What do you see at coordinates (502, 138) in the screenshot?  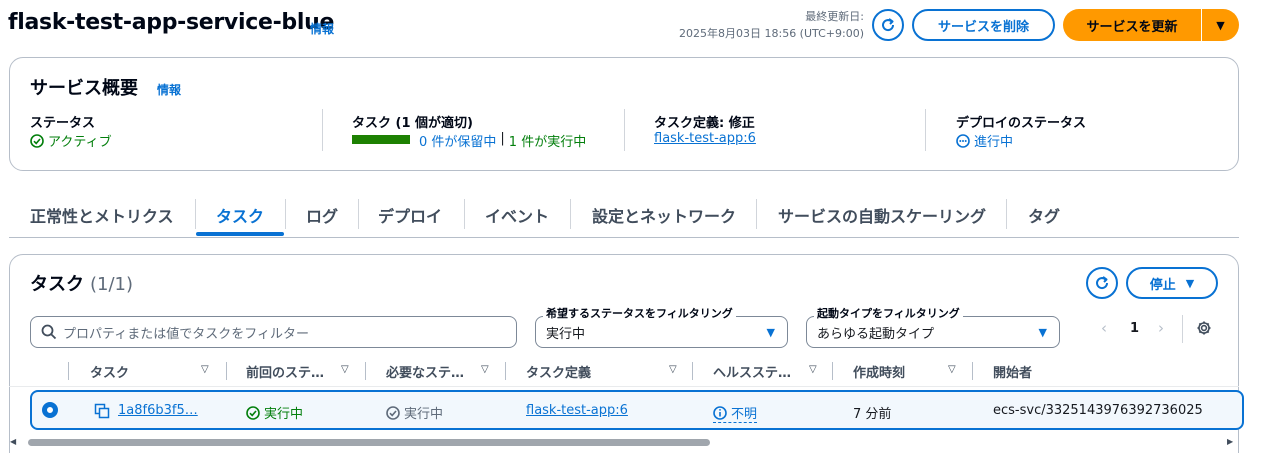 I see `tasks-sep: |` at bounding box center [502, 138].